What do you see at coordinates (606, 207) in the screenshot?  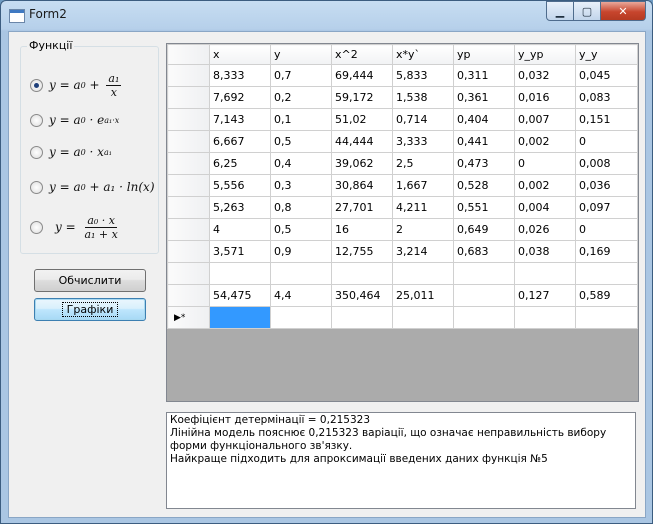 I see `grid-cell: 0,097` at bounding box center [606, 207].